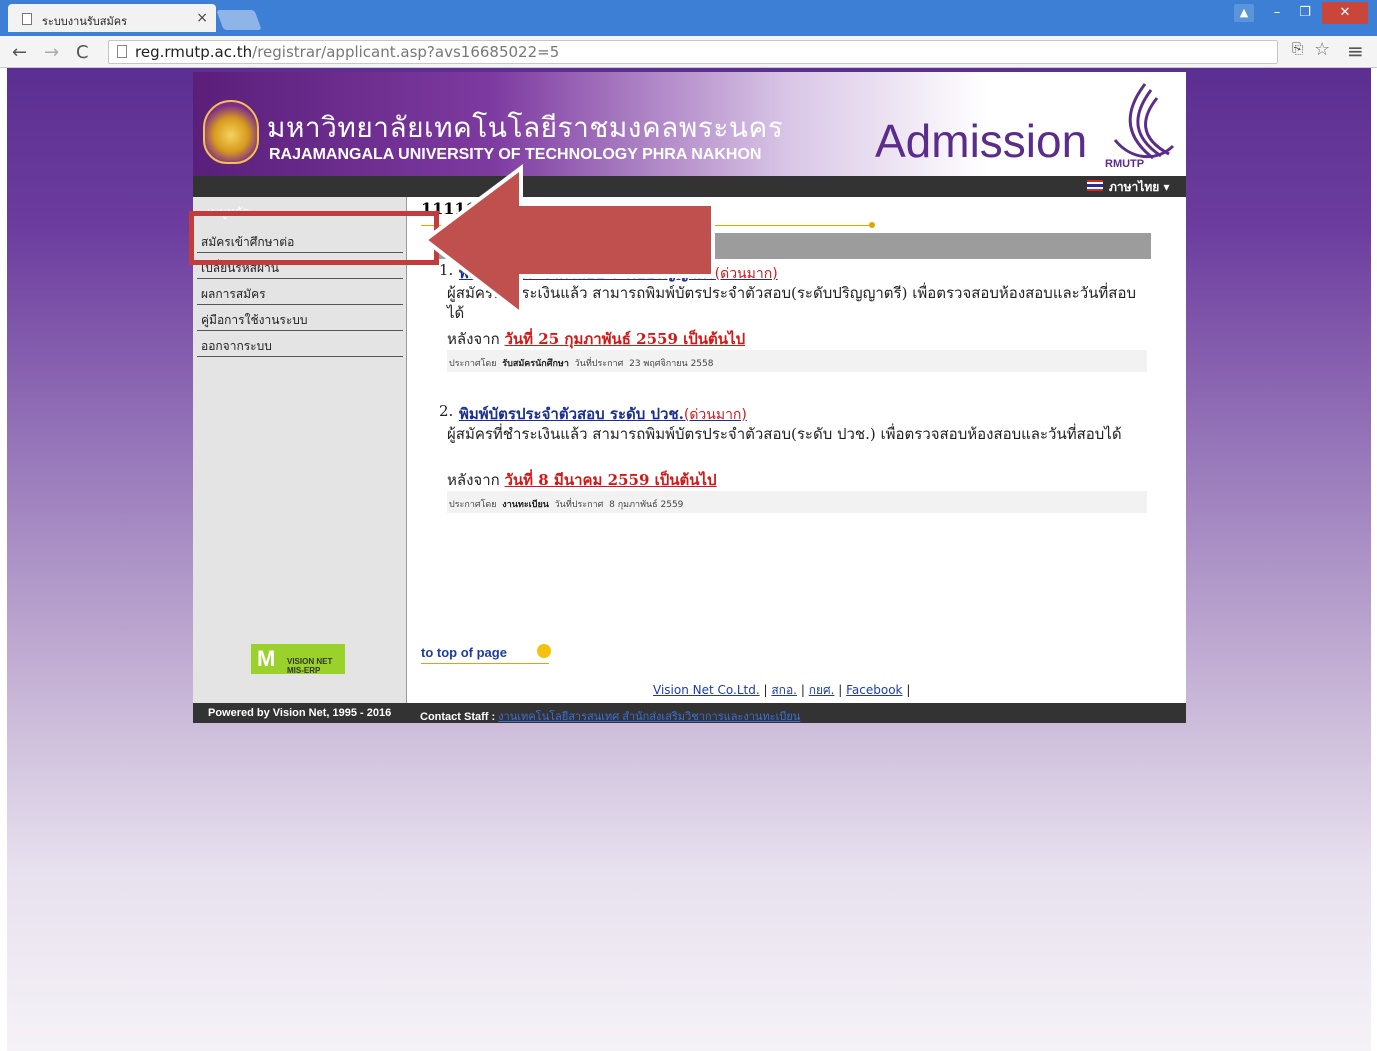 The width and height of the screenshot is (1377, 1051). What do you see at coordinates (1095, 185) in the screenshot?
I see `thai-flag-icon` at bounding box center [1095, 185].